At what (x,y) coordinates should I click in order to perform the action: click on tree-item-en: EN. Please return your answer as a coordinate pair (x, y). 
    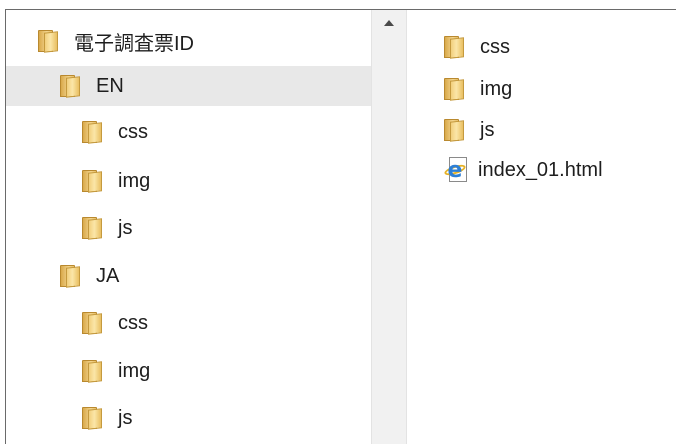
    Looking at the image, I should click on (188, 86).